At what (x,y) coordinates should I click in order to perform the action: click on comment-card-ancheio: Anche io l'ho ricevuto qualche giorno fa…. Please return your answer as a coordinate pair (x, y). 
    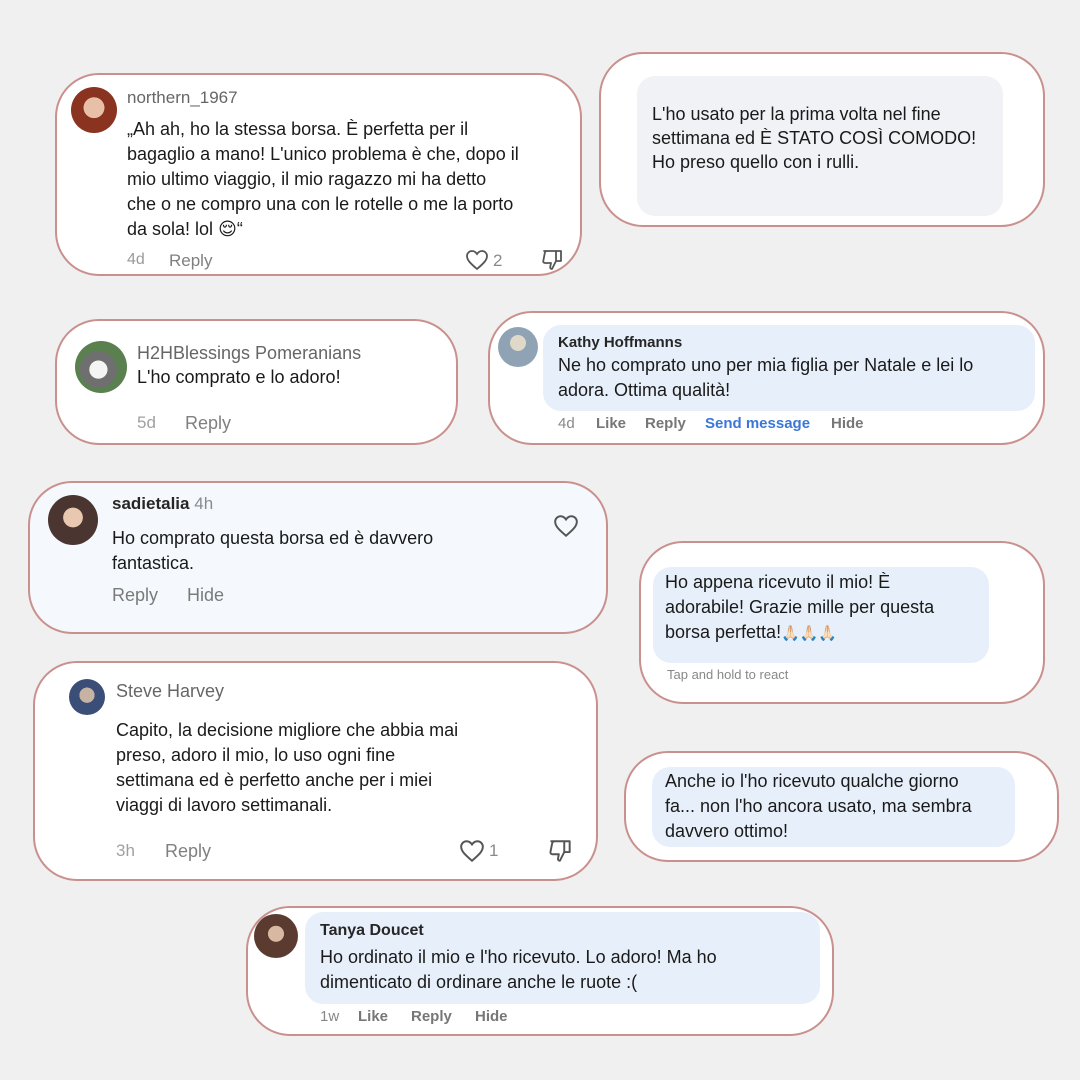
    Looking at the image, I should click on (841, 806).